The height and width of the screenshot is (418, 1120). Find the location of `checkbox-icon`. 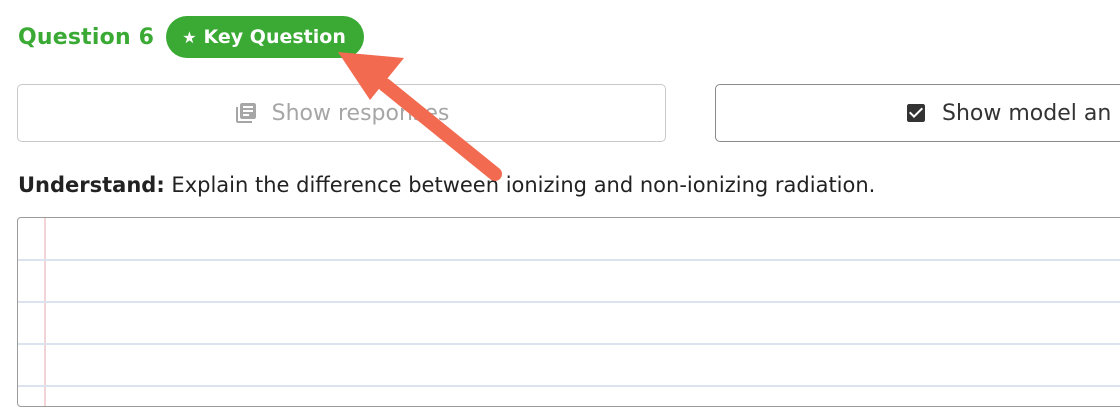

checkbox-icon is located at coordinates (916, 113).